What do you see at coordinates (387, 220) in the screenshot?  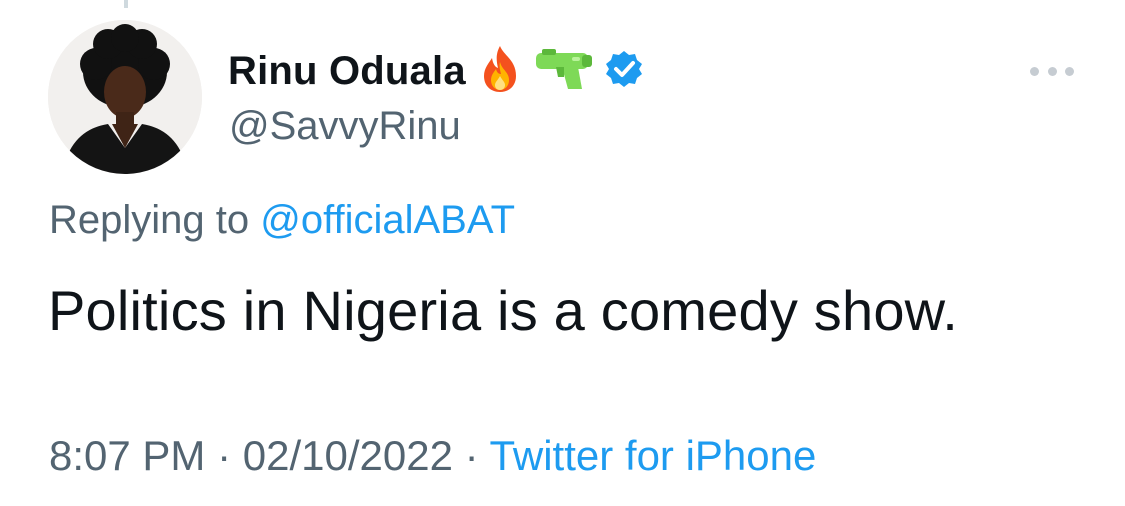 I see `reply-to-mention-link: @officialABAT` at bounding box center [387, 220].